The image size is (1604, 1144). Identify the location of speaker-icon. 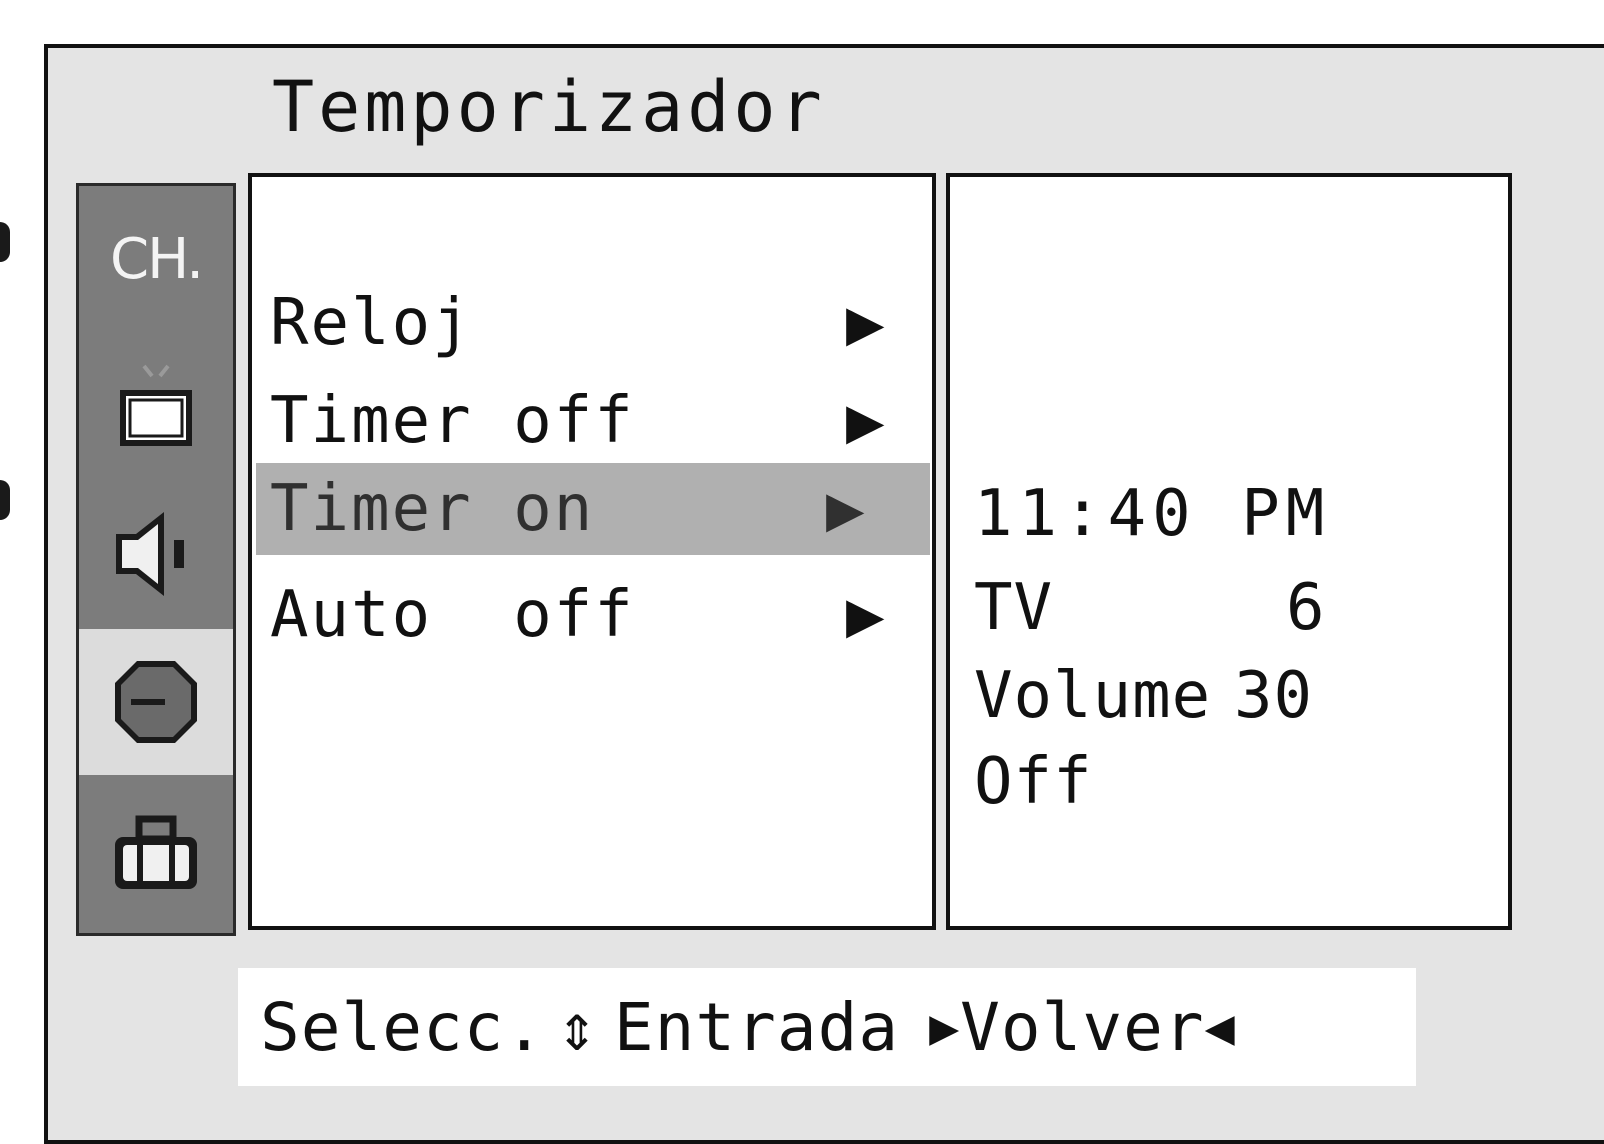
(150, 554).